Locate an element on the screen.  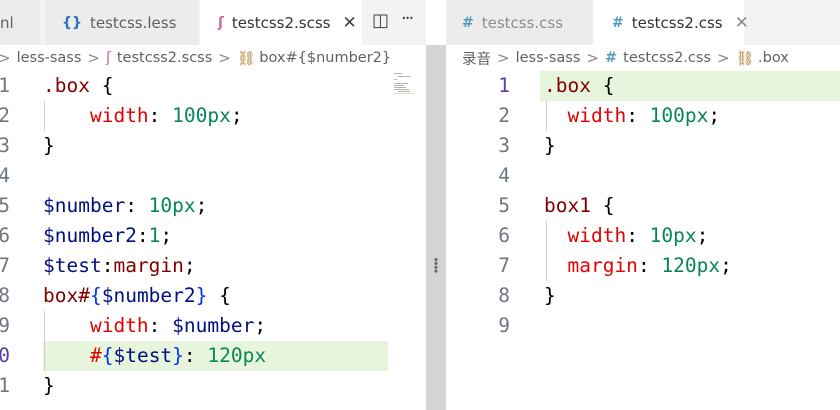
code-line: 1} is located at coordinates (213, 386).